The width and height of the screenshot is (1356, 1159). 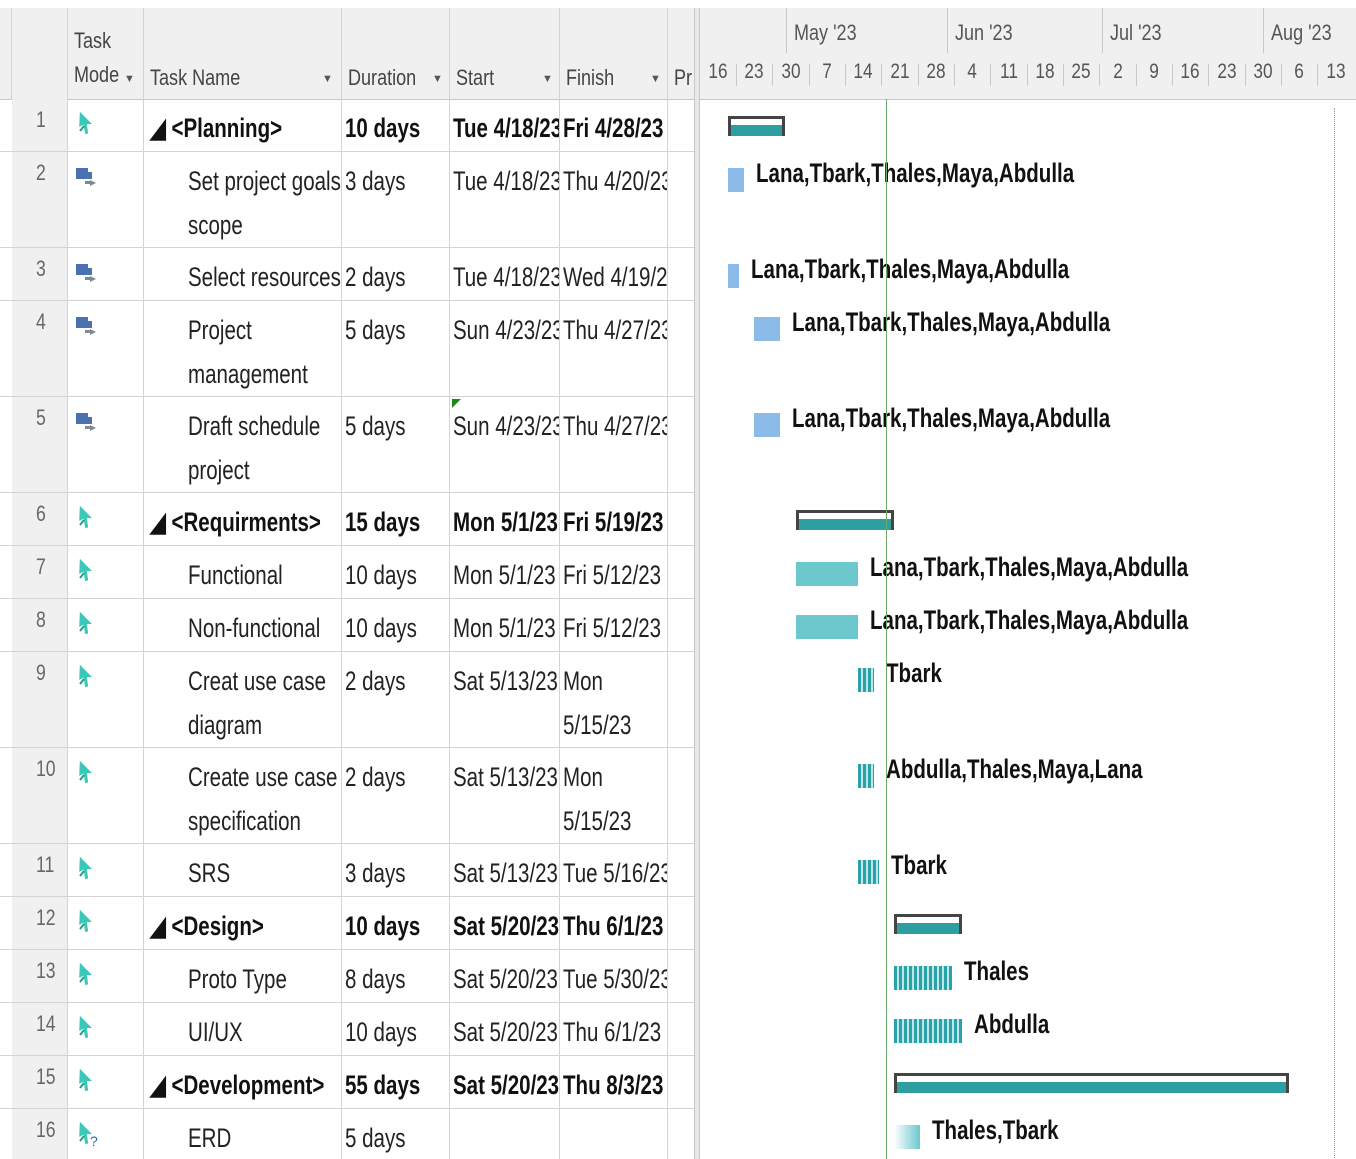 I want to click on row-id-cell: 2, so click(x=40, y=199).